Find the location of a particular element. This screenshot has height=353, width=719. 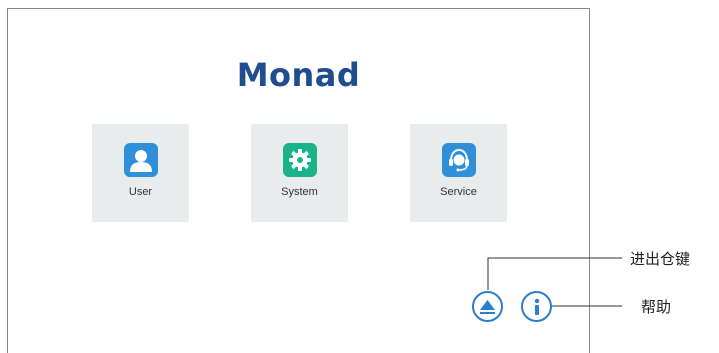

eject-icon is located at coordinates (487, 306).